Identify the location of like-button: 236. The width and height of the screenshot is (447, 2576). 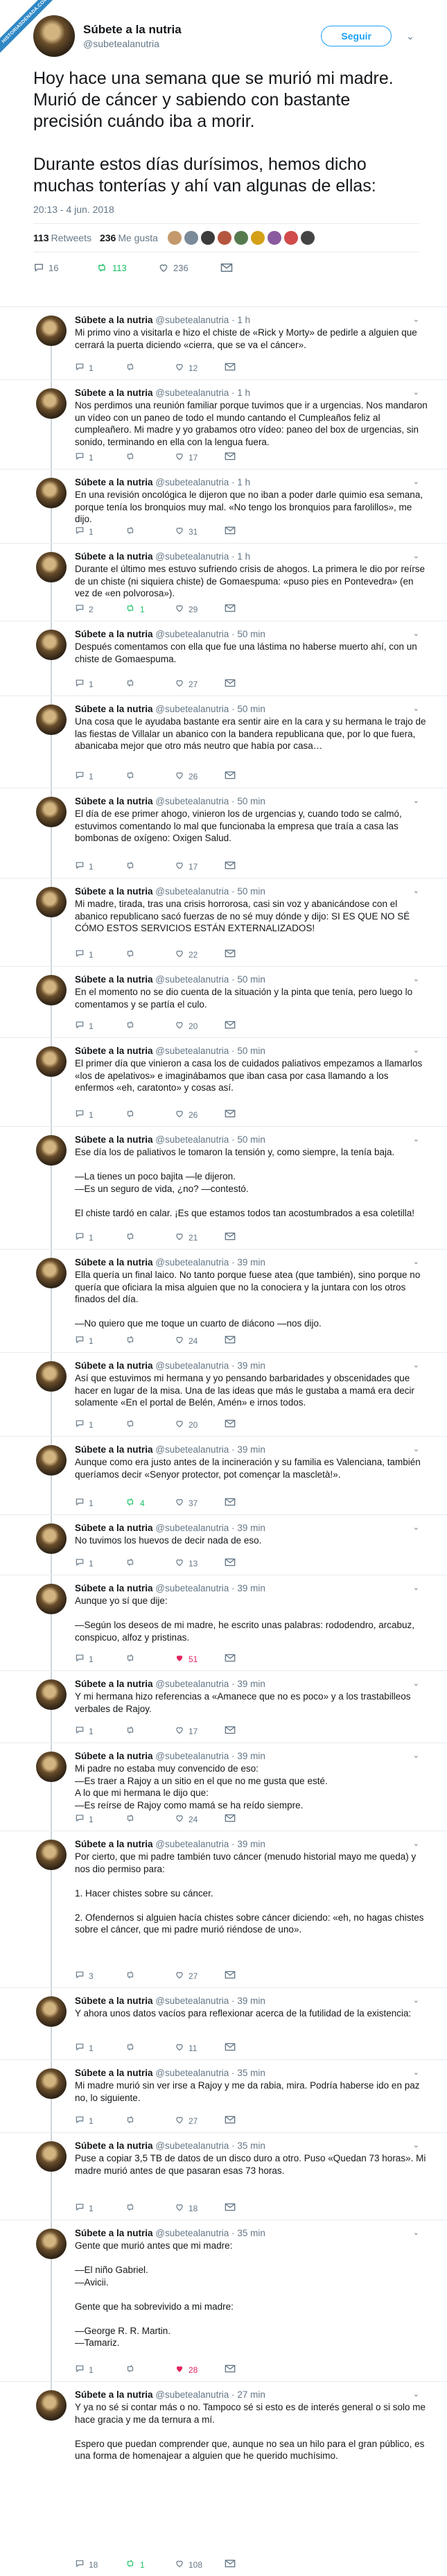
(189, 267).